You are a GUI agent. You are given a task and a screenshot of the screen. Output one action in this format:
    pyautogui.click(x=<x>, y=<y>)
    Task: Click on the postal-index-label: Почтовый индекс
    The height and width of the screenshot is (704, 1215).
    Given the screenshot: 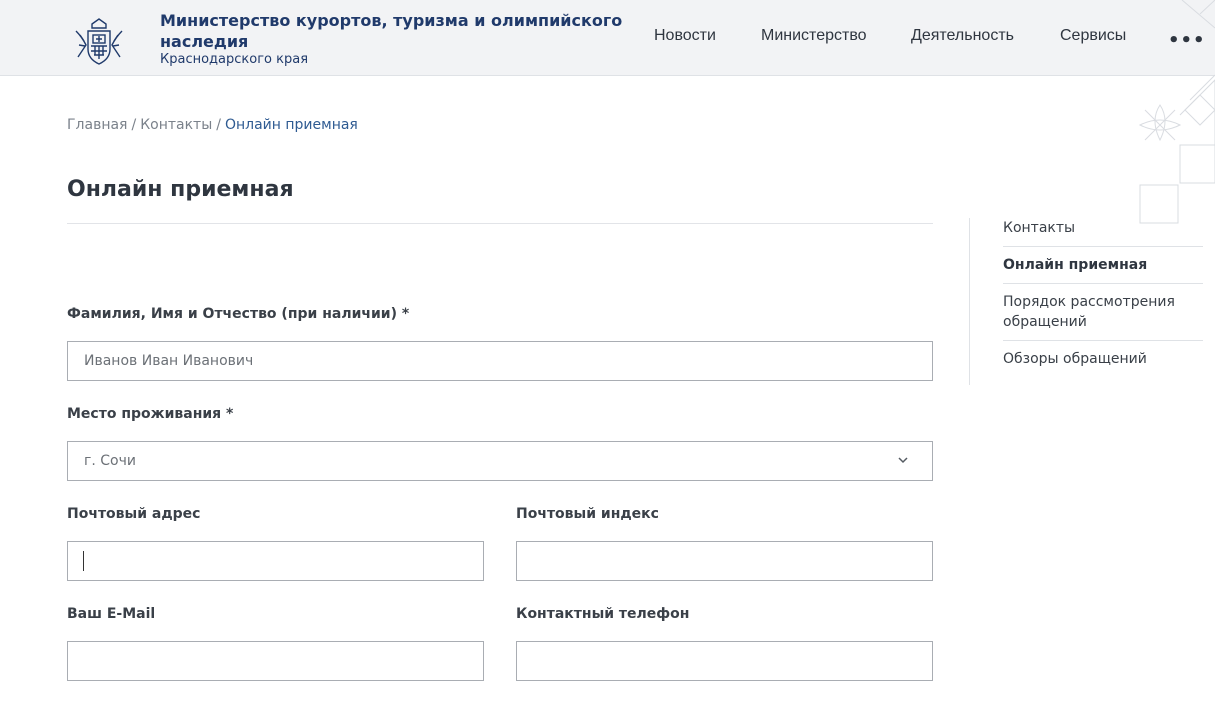 What is the action you would take?
    pyautogui.click(x=587, y=514)
    